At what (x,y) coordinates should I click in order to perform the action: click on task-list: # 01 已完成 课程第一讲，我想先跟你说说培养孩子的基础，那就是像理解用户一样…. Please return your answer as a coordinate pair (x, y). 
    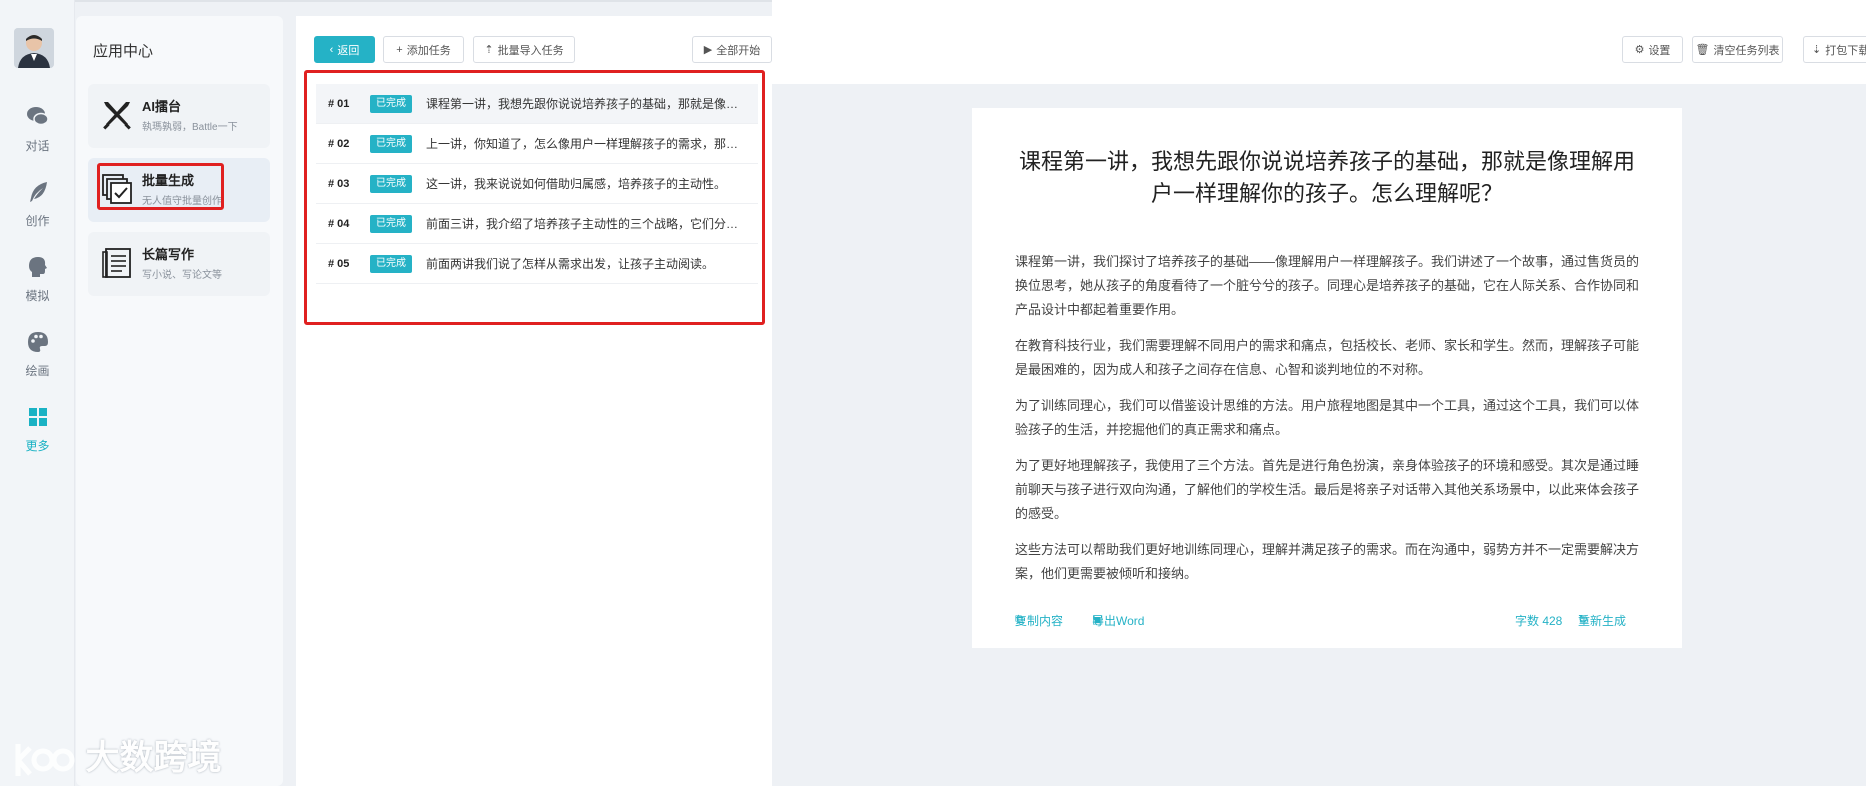
    Looking at the image, I should click on (537, 184).